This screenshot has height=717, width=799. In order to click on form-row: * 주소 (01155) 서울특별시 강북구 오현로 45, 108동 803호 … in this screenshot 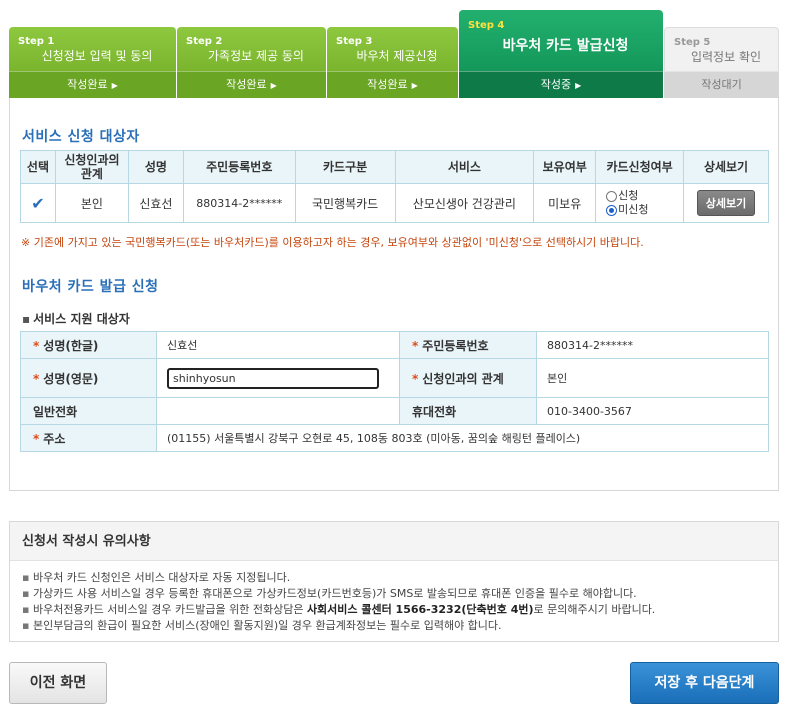, I will do `click(394, 438)`.